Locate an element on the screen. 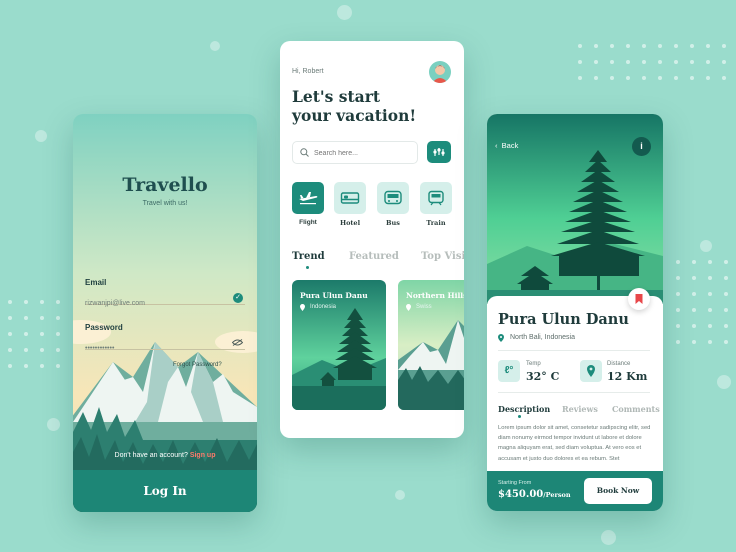 Image resolution: width=736 pixels, height=552 pixels. destination-card: Northern Hills Swiss is located at coordinates (431, 345).